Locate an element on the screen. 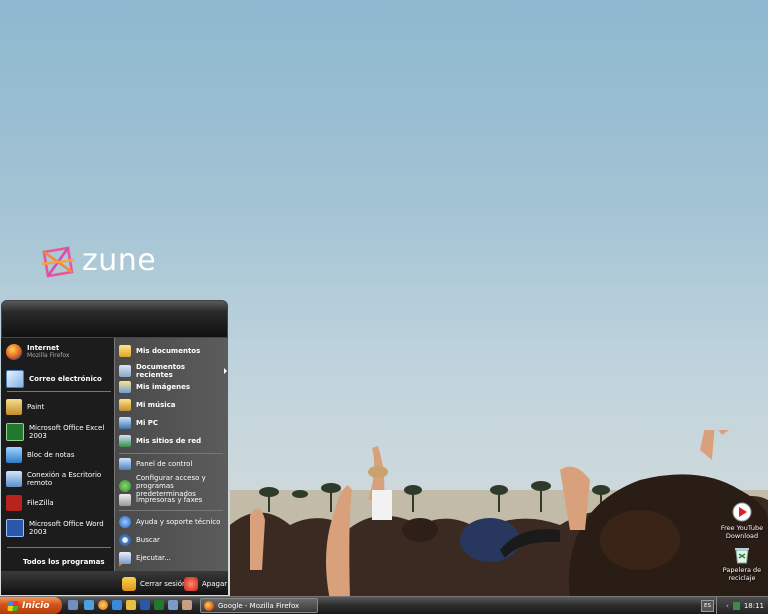  start-item-help: Ayuda y soporte técnico is located at coordinates (173, 522).